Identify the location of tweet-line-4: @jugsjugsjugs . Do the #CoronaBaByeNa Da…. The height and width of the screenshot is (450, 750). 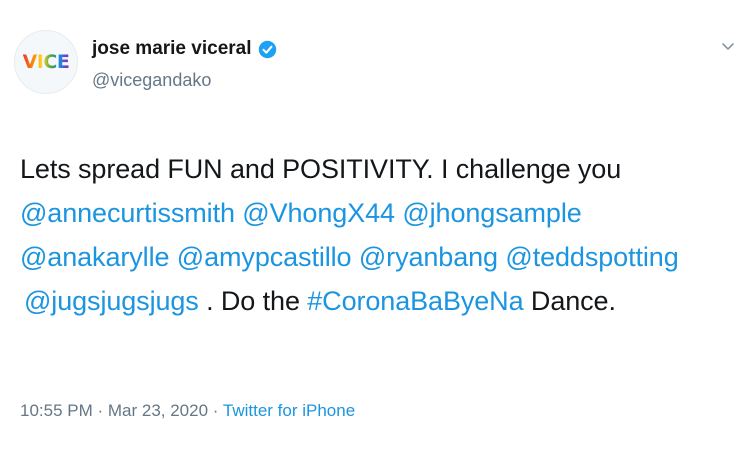
(380, 301).